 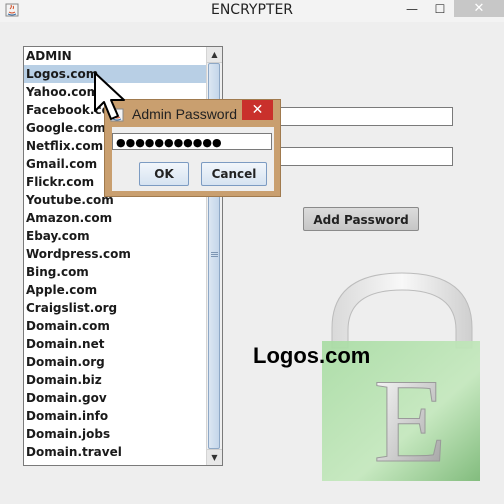 I want to click on dialog-title: Admin Password, so click(x=185, y=114).